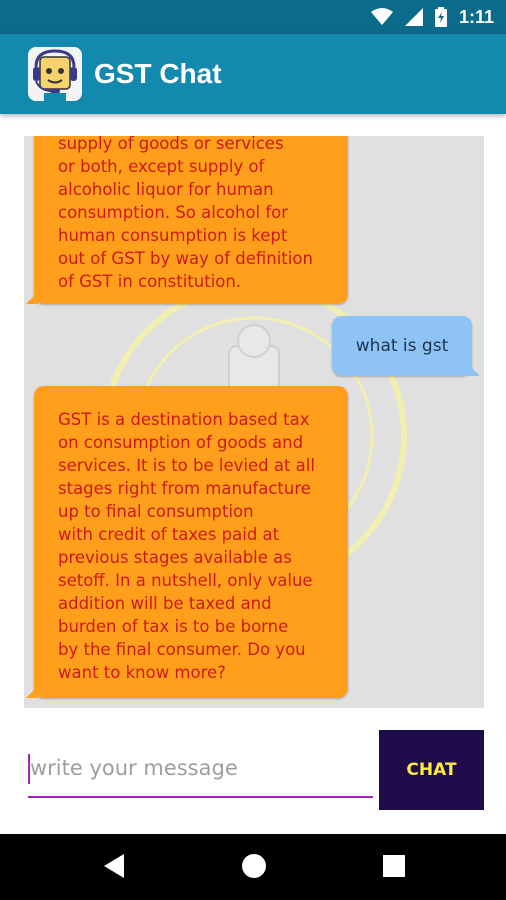 The image size is (506, 900). What do you see at coordinates (29, 769) in the screenshot?
I see `text-cursor` at bounding box center [29, 769].